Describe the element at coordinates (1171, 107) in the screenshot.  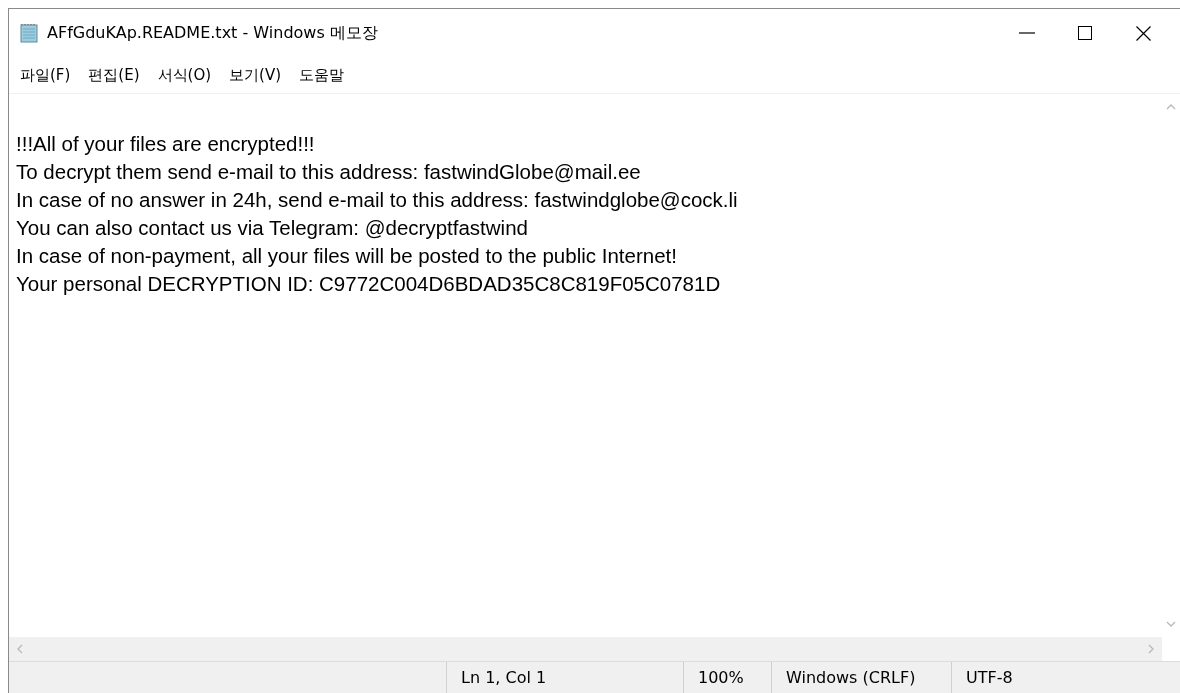
I see `scroll-up-icon` at that location.